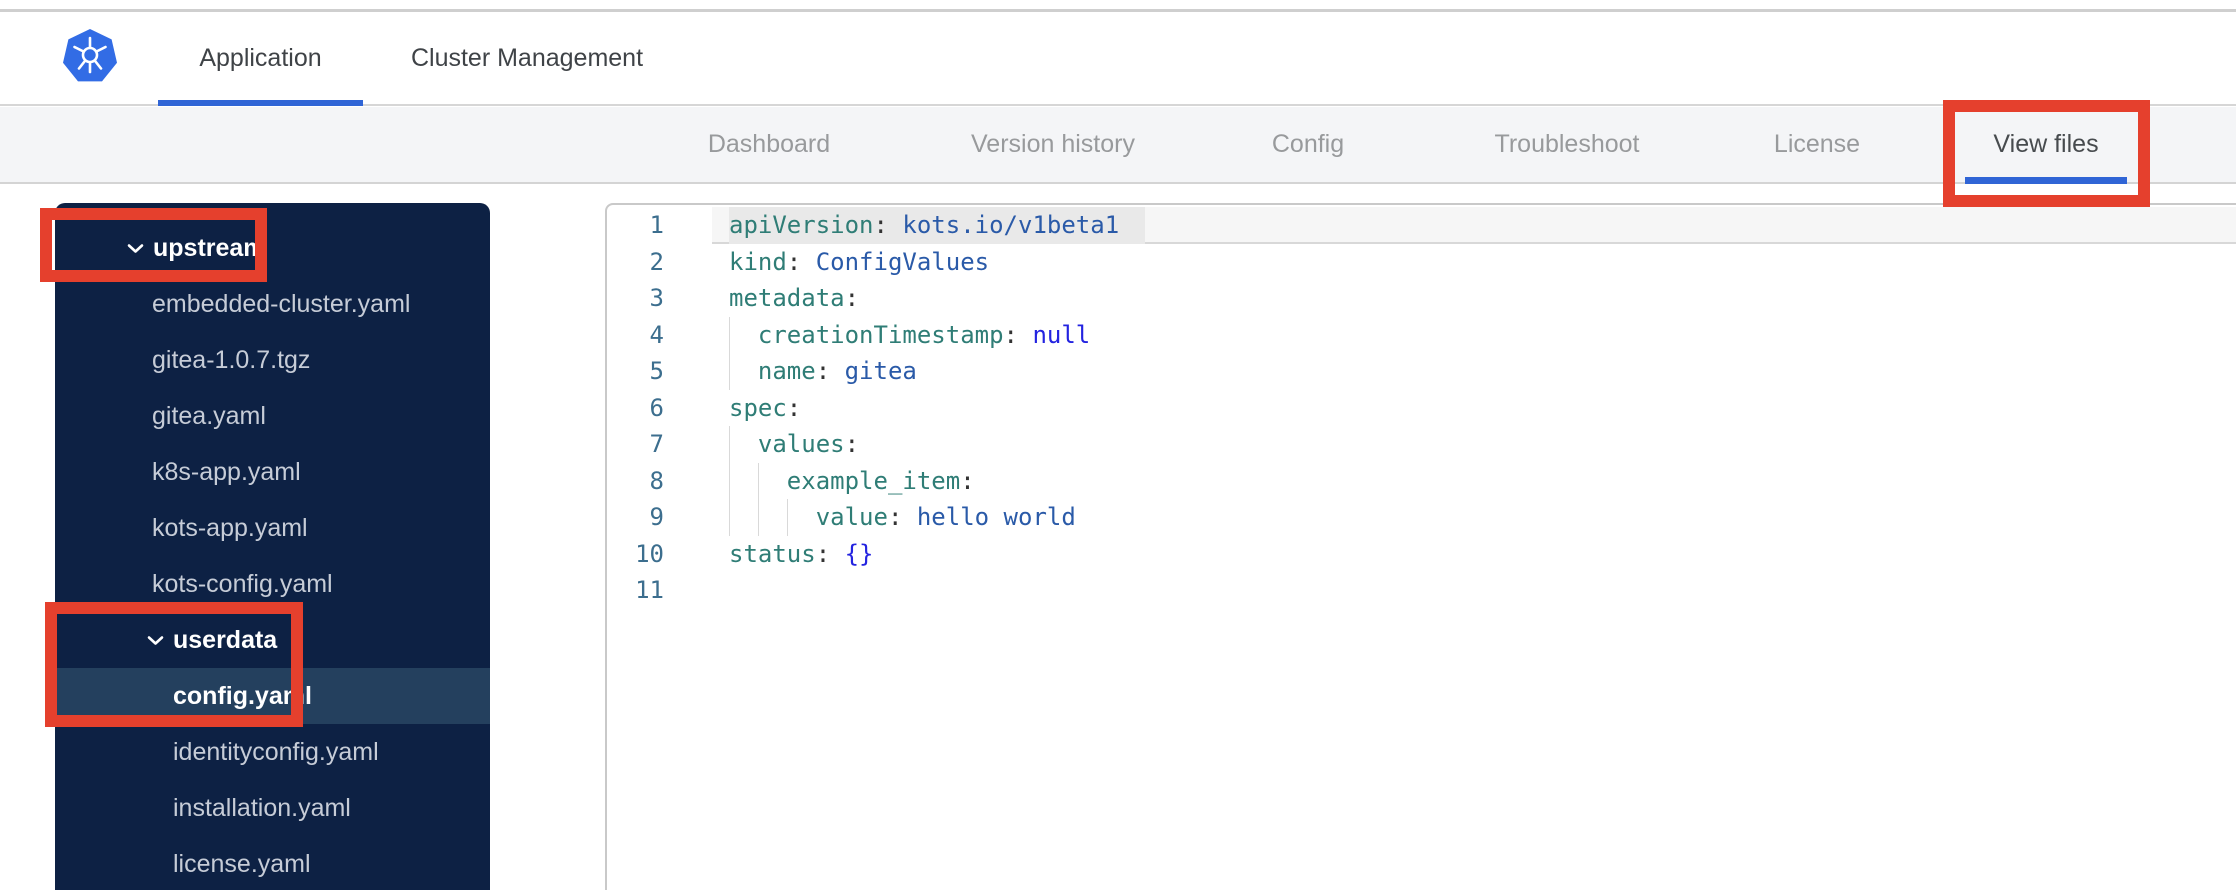  What do you see at coordinates (260, 103) in the screenshot?
I see `active-tab-underline` at bounding box center [260, 103].